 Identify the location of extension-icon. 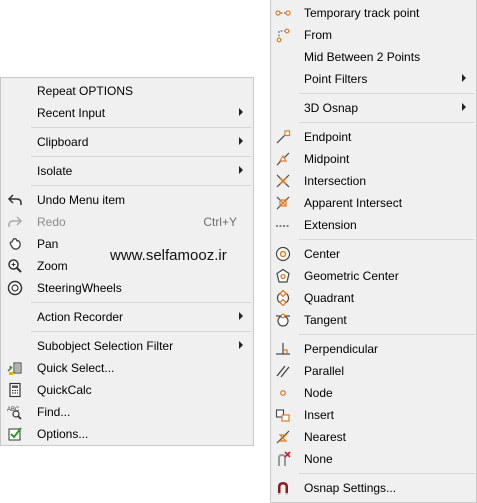
(283, 226).